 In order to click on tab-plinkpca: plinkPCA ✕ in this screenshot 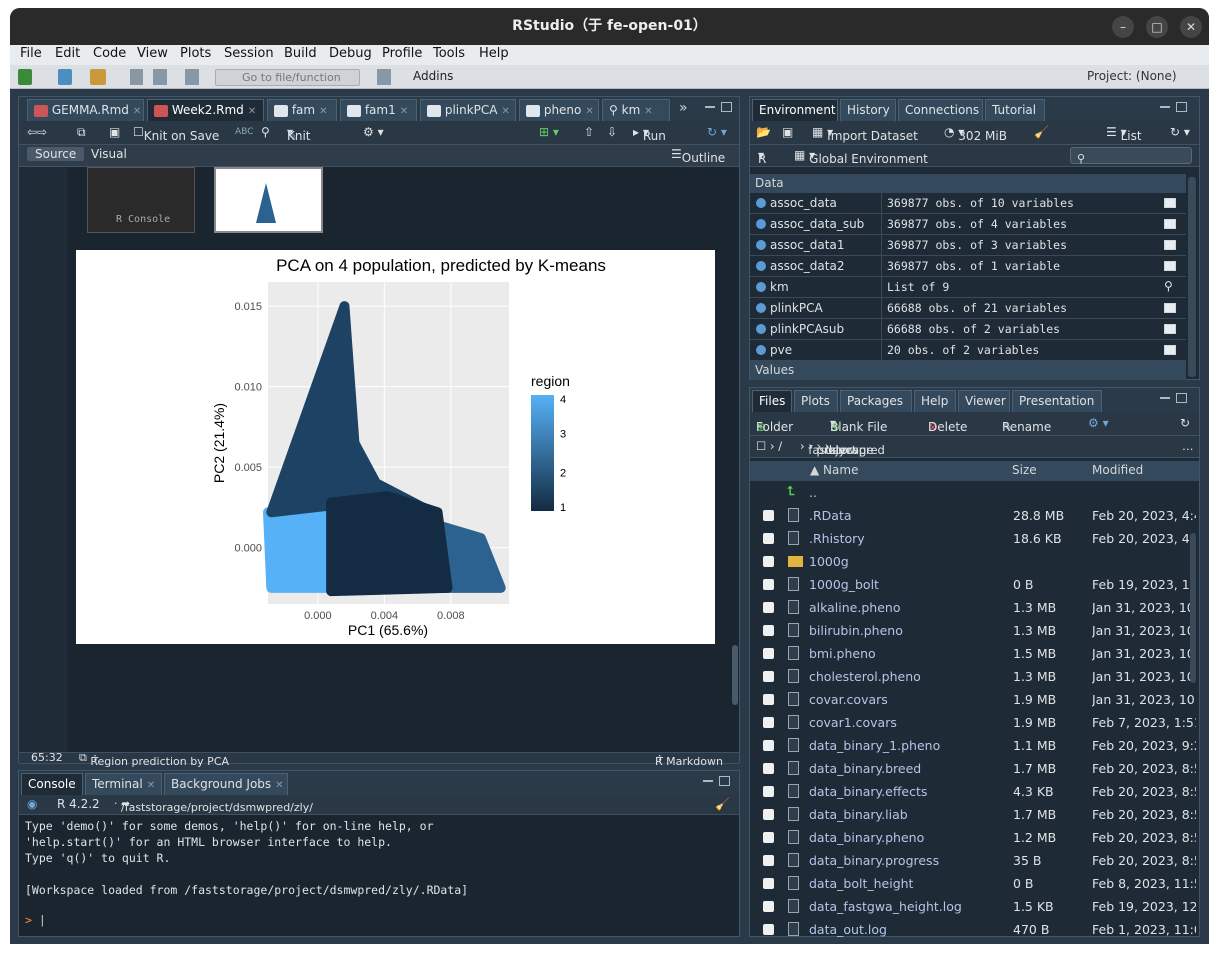, I will do `click(468, 110)`.